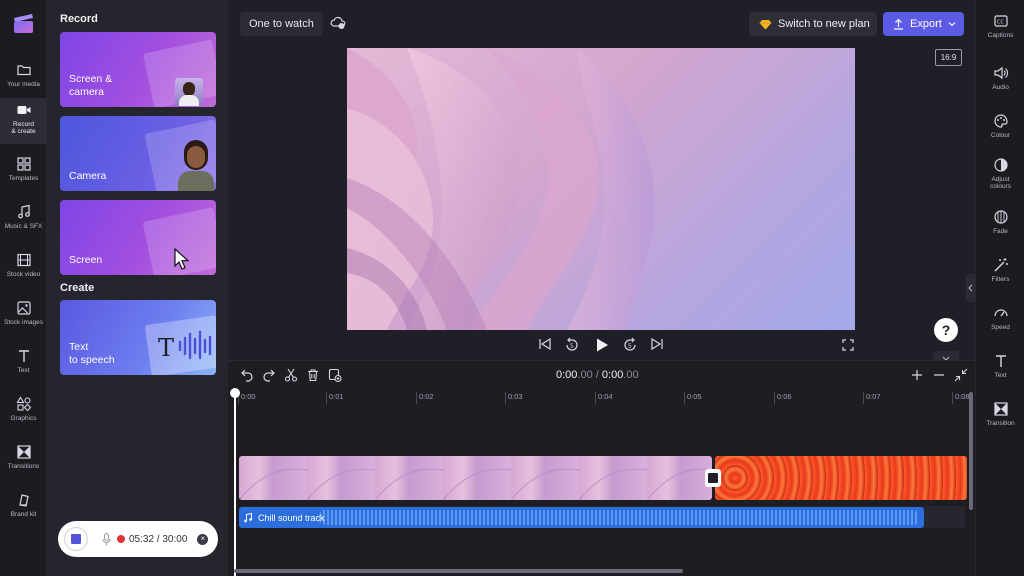 The image size is (1024, 576). Describe the element at coordinates (182, 259) in the screenshot. I see `cursor-icon` at that location.